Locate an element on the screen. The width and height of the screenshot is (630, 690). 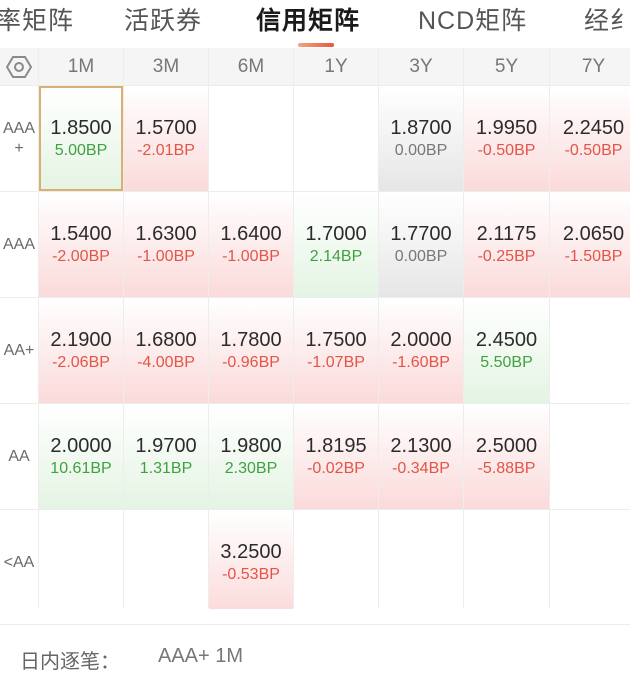
matrix-cell: 2.0000 -1.60BP is located at coordinates (421, 350).